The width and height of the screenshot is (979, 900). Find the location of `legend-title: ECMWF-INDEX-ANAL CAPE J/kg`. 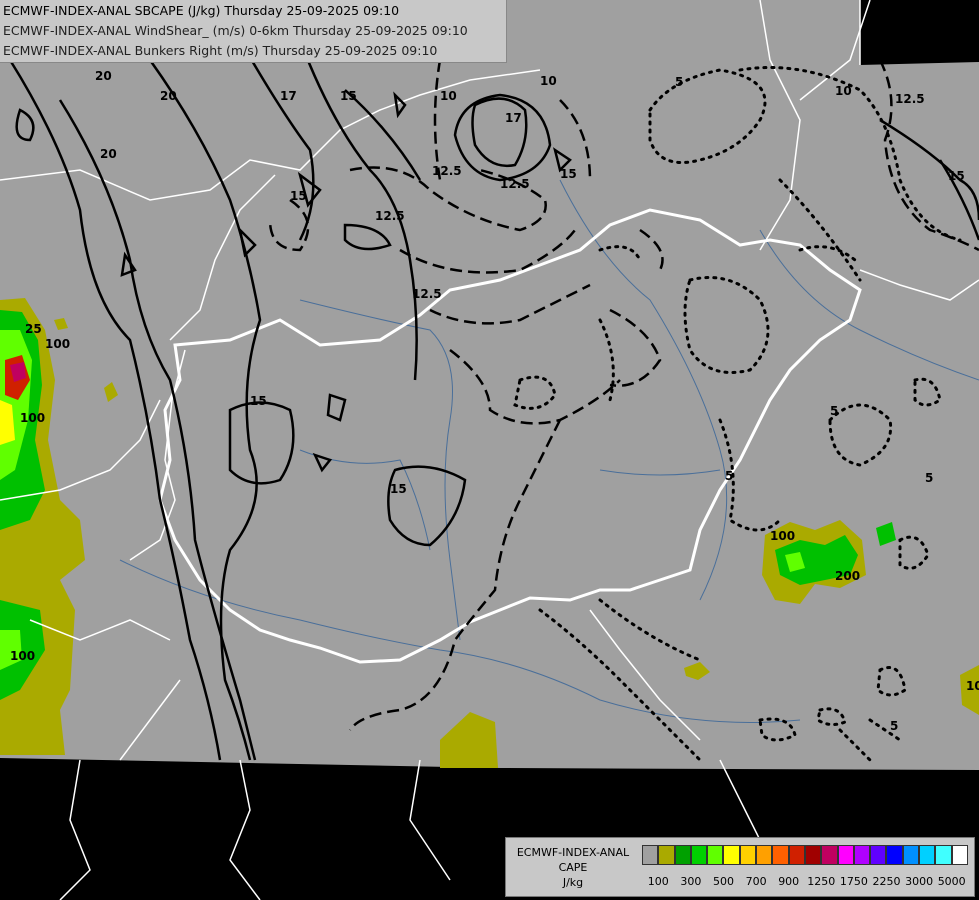

legend-title: ECMWF-INDEX-ANAL CAPE J/kg is located at coordinates (573, 867).